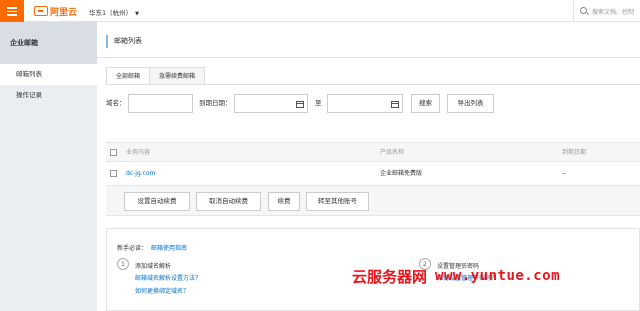  I want to click on watermark-text: 云服务器网, so click(390, 276).